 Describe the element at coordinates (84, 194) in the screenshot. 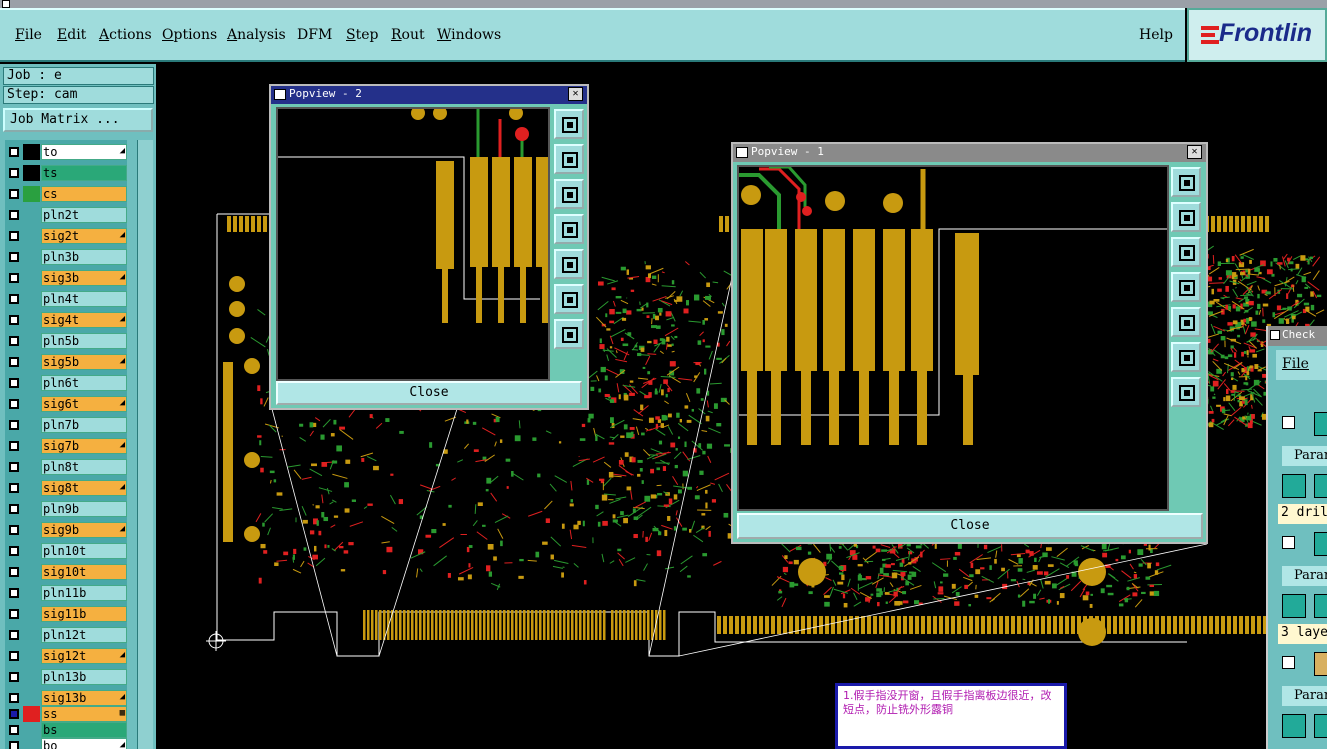

I see `layer-name: cs` at that location.